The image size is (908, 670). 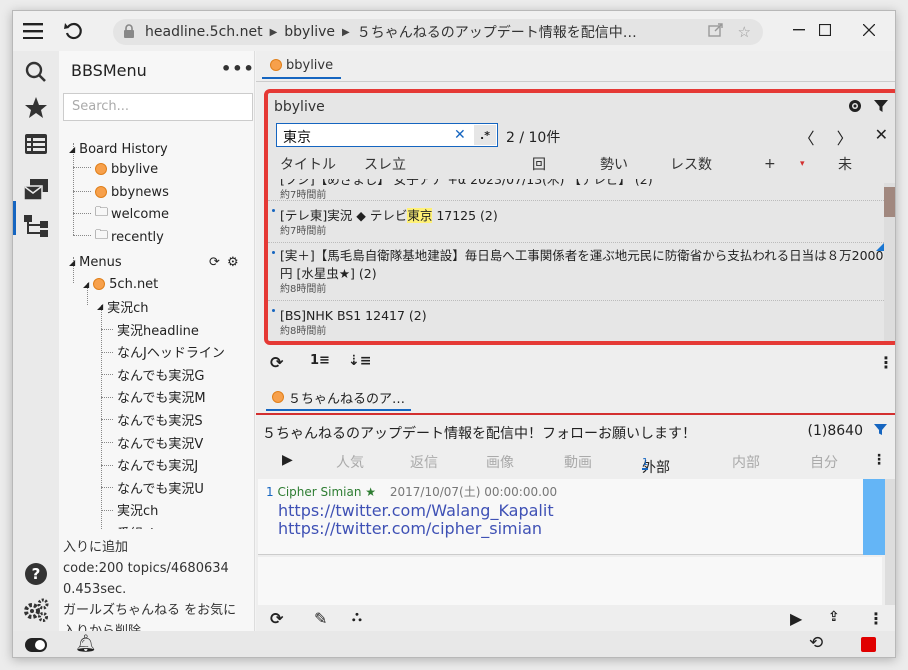 I want to click on filter-replies: 返信, so click(x=424, y=462).